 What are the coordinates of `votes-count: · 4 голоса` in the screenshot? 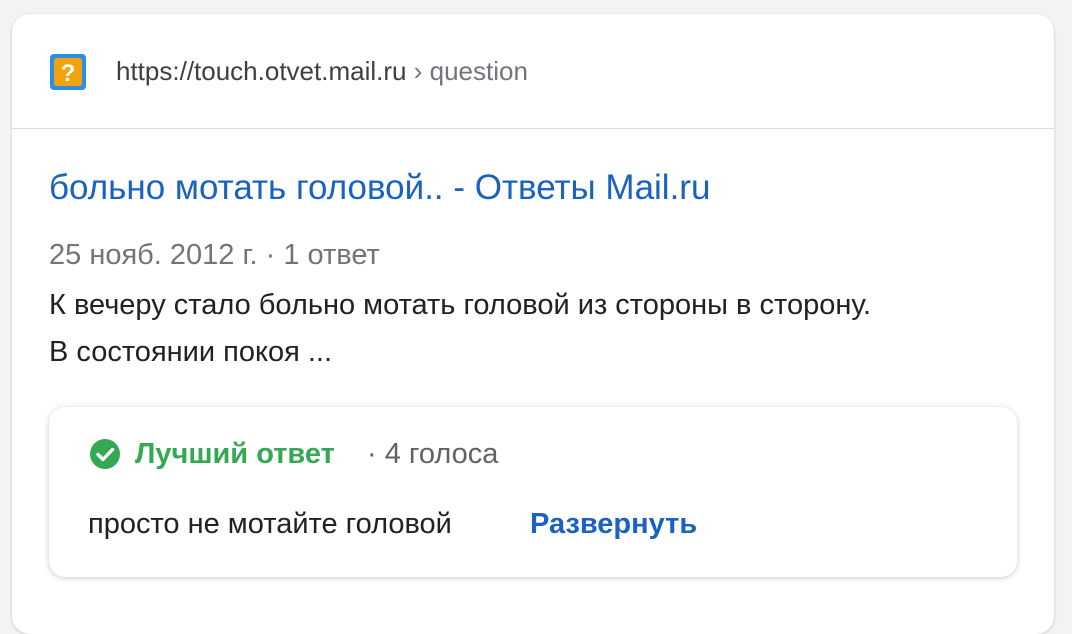 It's located at (433, 454).